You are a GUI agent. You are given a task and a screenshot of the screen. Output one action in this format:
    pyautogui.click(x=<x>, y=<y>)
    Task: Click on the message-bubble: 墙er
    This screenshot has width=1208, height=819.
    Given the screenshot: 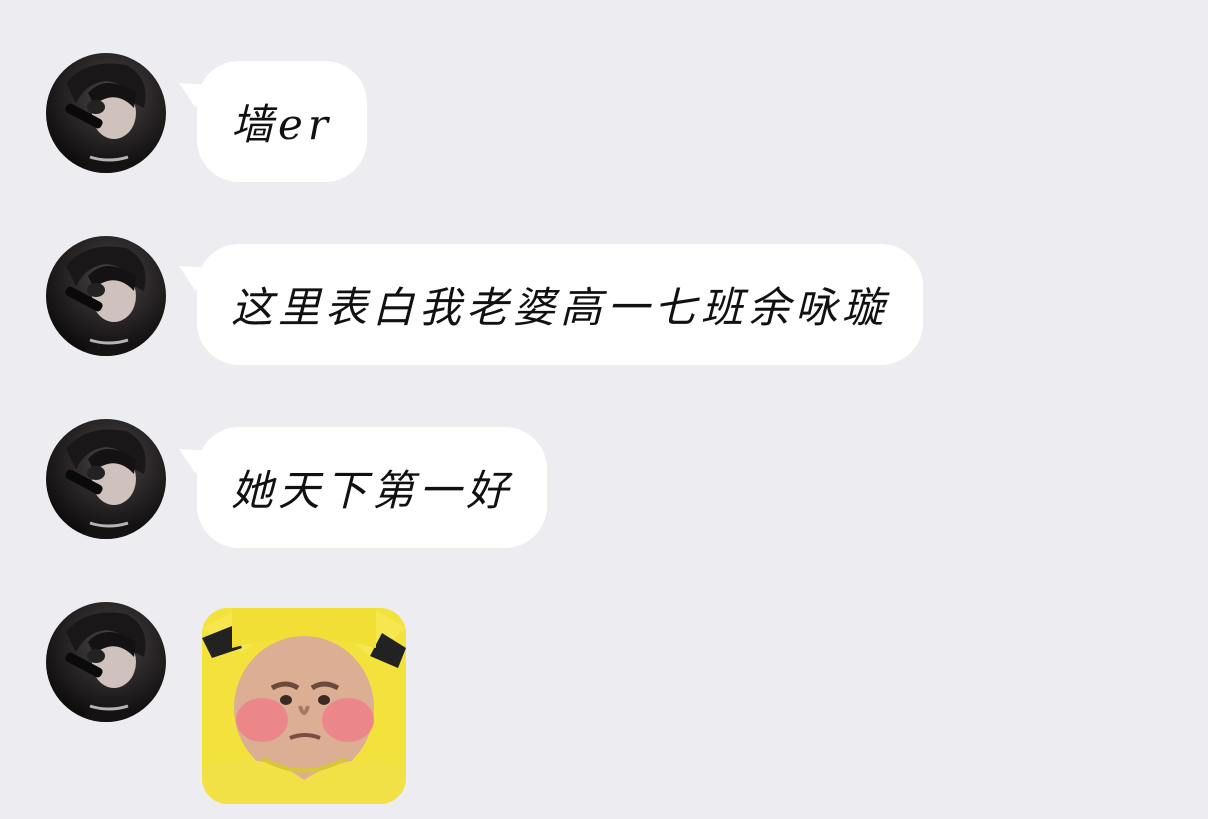 What is the action you would take?
    pyautogui.click(x=282, y=121)
    